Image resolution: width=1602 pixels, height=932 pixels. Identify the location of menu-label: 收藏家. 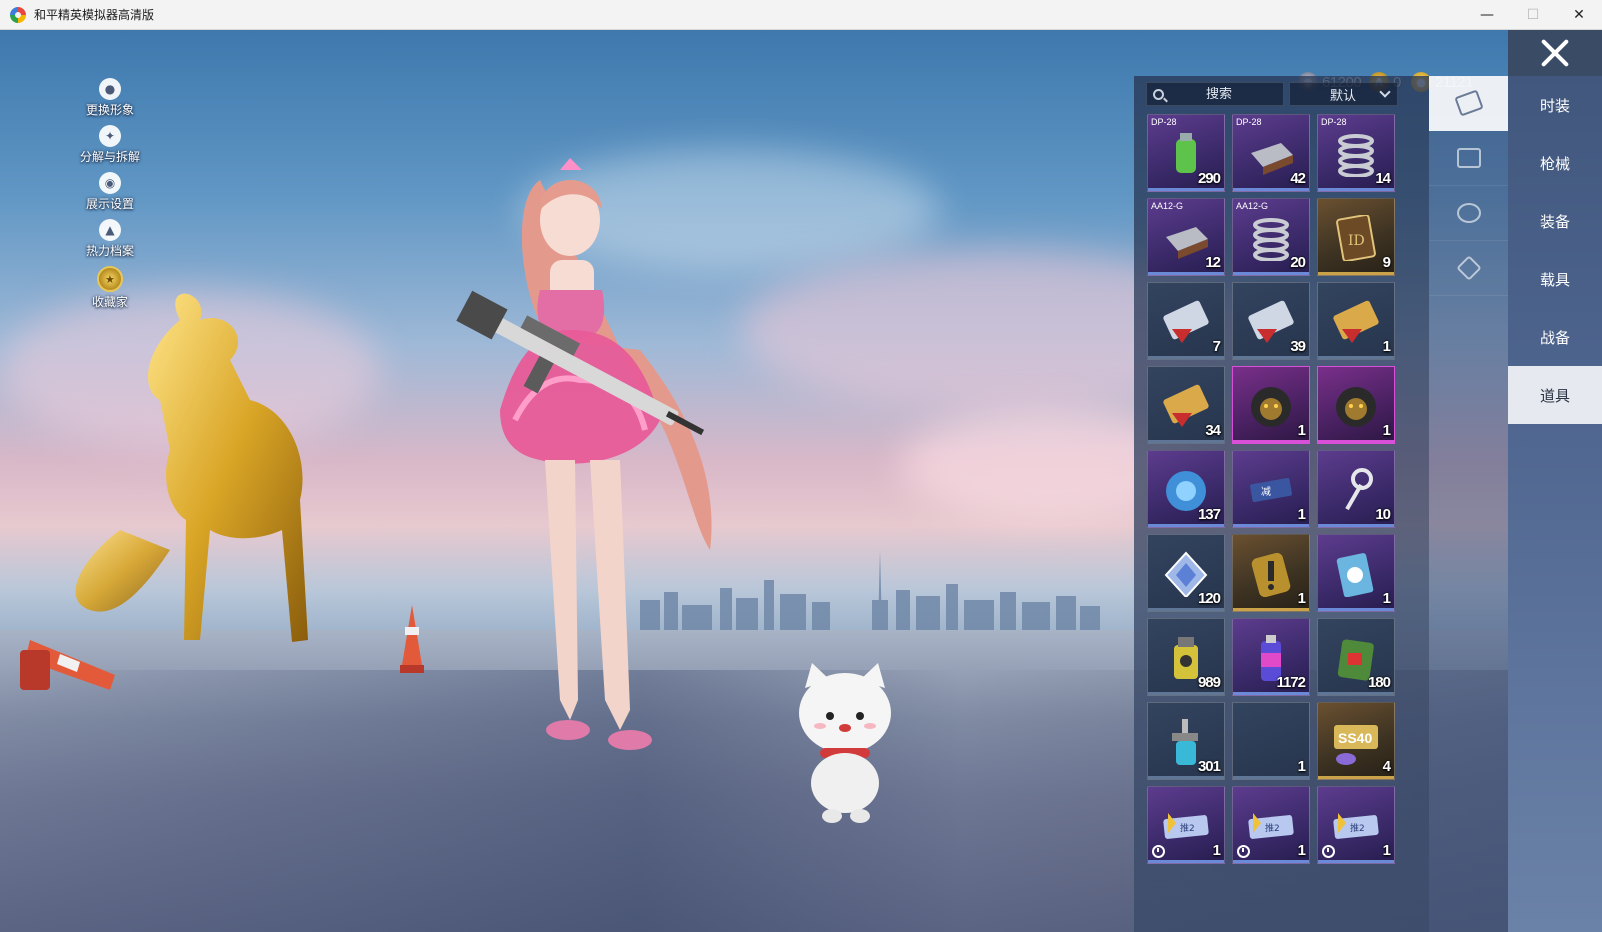
(109, 302).